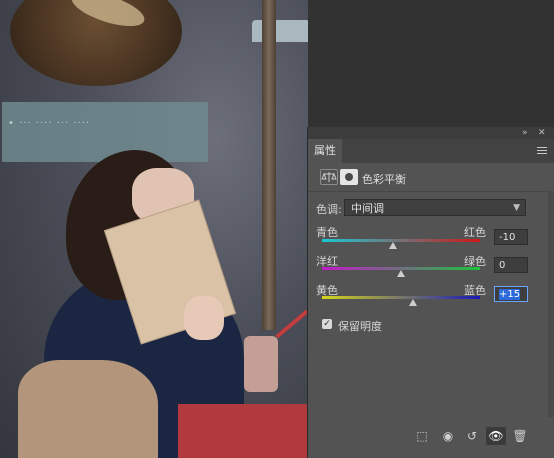 This screenshot has width=554, height=458. What do you see at coordinates (329, 209) in the screenshot?
I see `tone-label: 色调:` at bounding box center [329, 209].